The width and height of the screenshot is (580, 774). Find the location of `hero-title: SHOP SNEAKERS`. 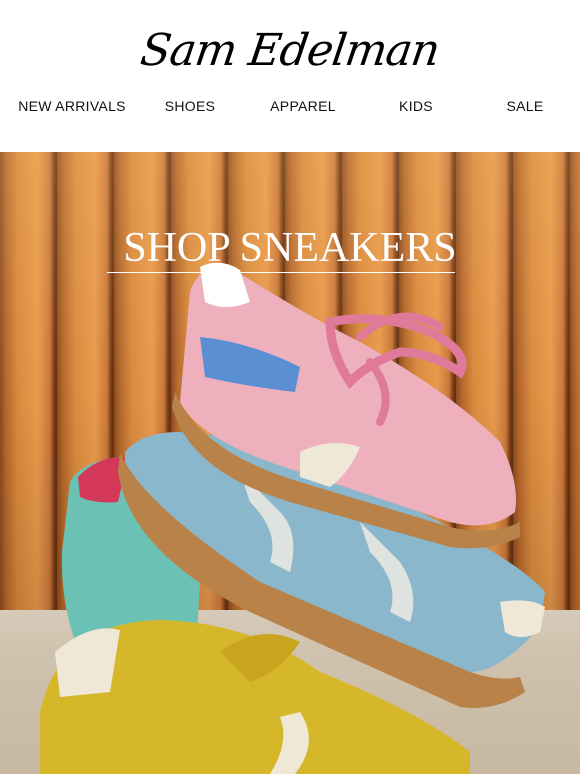

hero-title: SHOP SNEAKERS is located at coordinates (290, 248).